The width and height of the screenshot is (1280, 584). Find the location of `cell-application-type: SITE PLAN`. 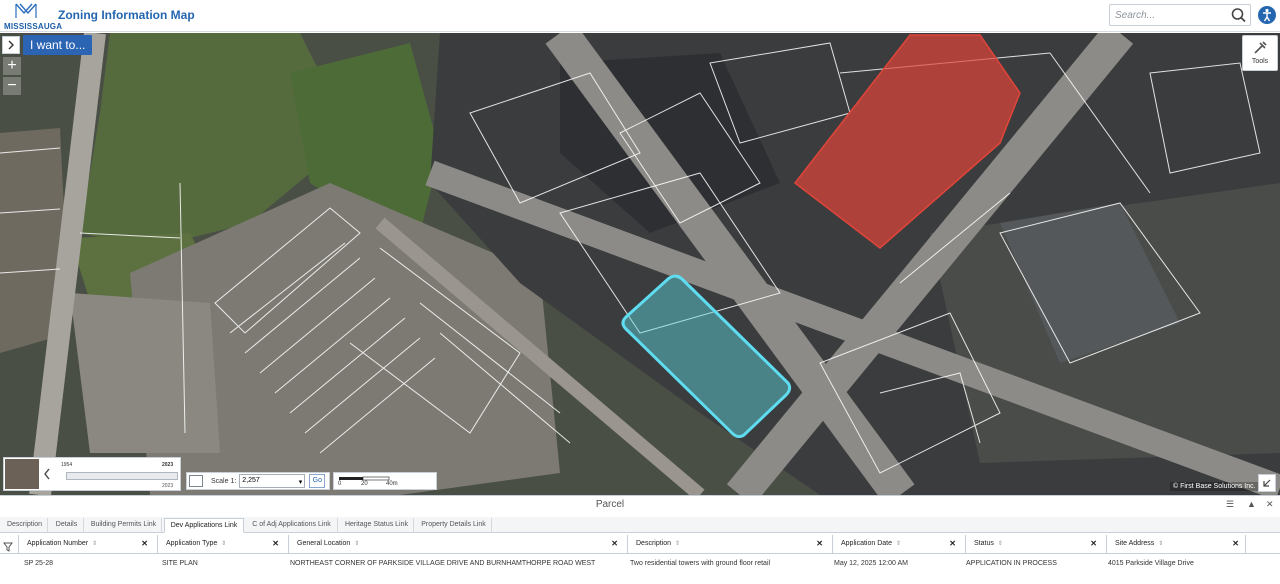

cell-application-type: SITE PLAN is located at coordinates (180, 563).